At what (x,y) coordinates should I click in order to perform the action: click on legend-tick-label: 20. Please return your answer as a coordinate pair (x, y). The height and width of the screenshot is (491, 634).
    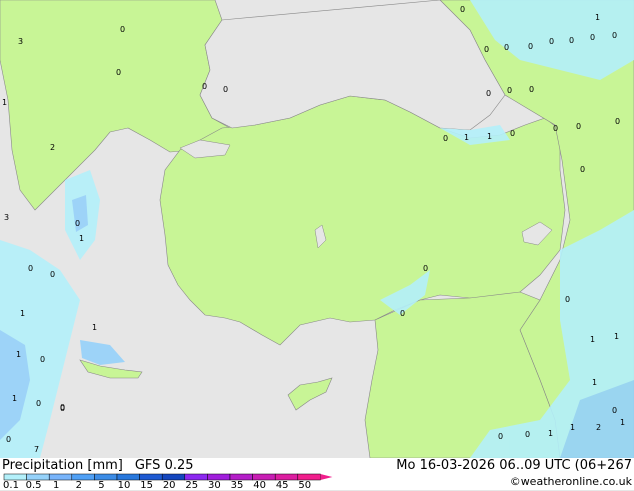
    Looking at the image, I should click on (169, 485).